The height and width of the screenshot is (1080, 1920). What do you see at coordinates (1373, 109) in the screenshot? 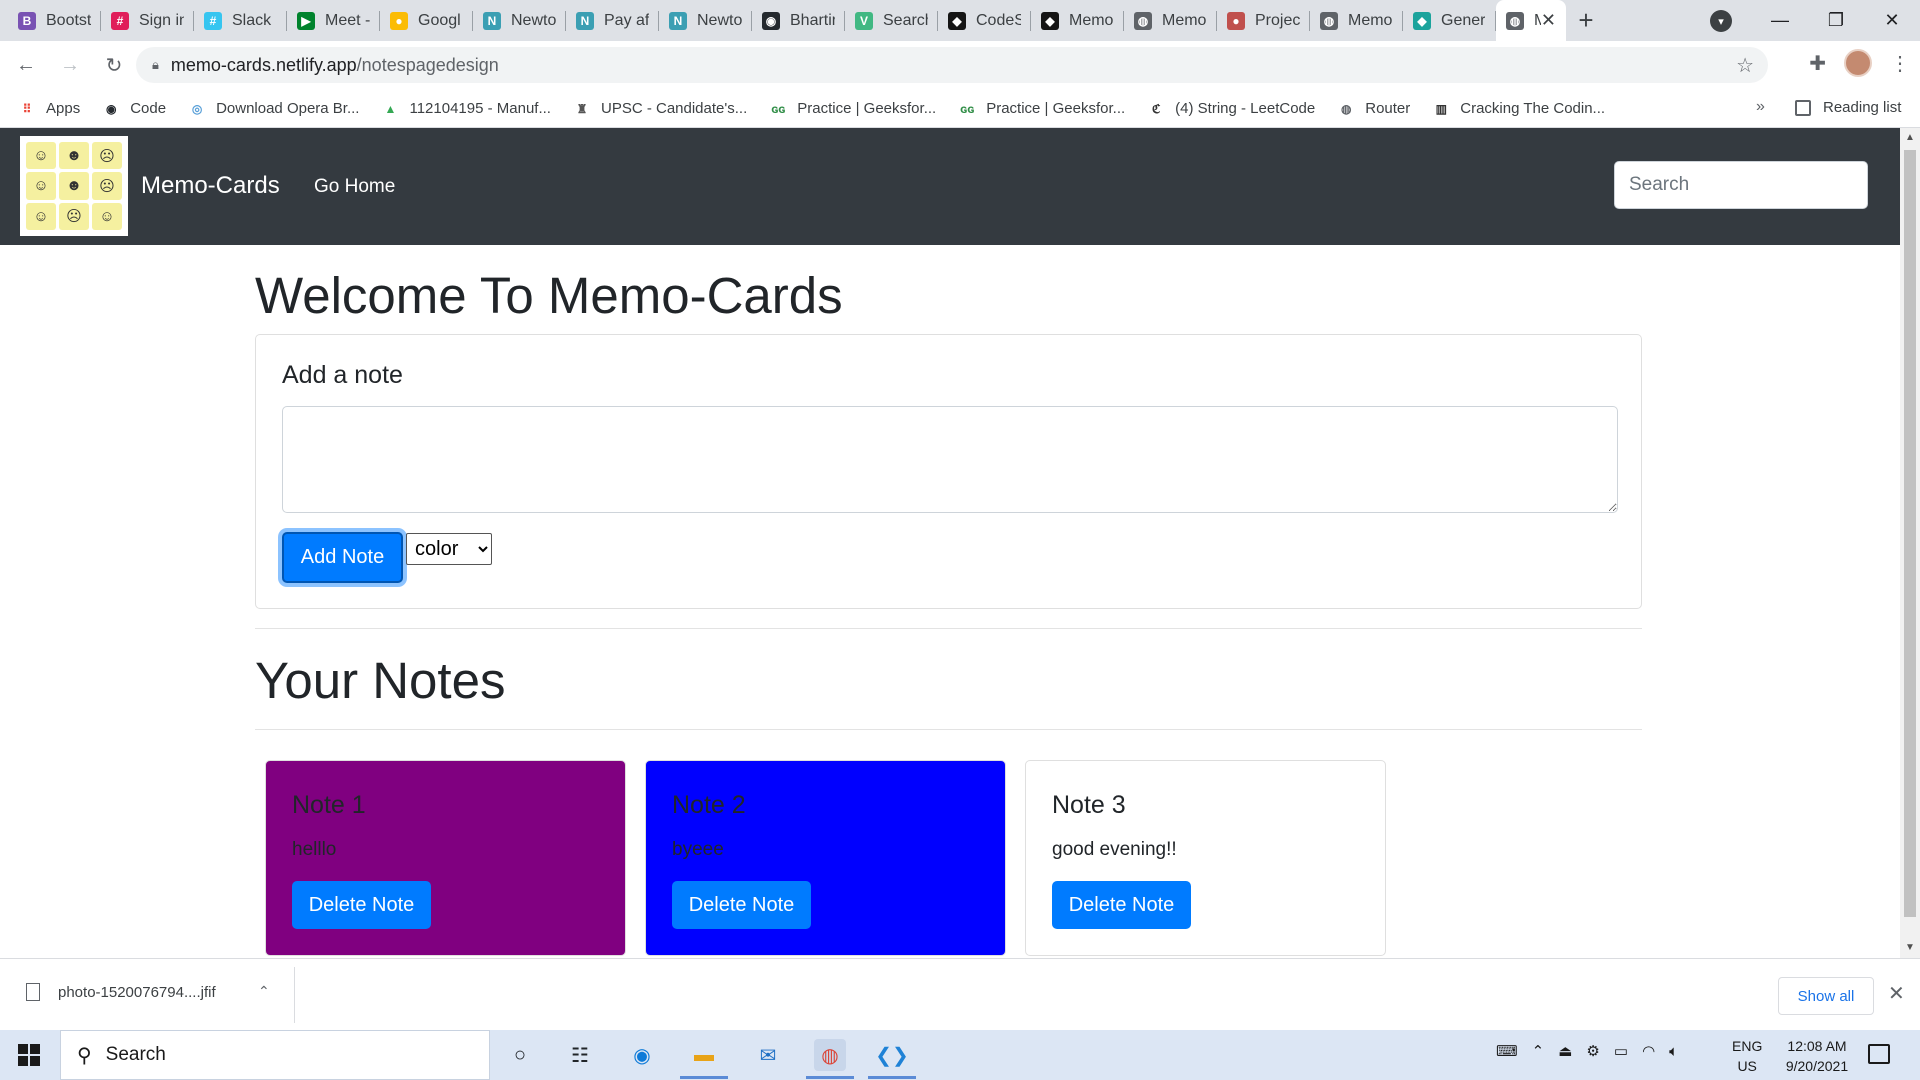
I see `bookmark-item: ◍ Router` at bounding box center [1373, 109].